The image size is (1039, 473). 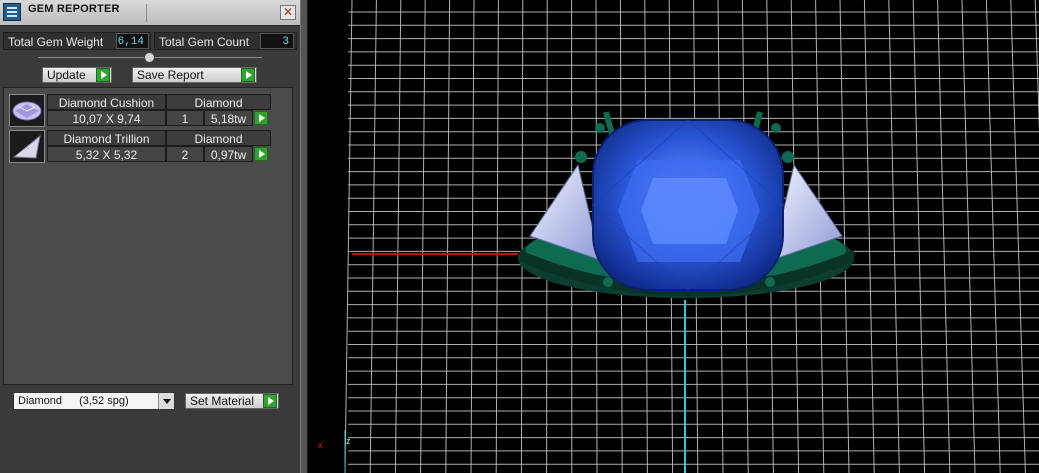 What do you see at coordinates (106, 154) in the screenshot?
I see `gem-size: 5,32 X 5,32` at bounding box center [106, 154].